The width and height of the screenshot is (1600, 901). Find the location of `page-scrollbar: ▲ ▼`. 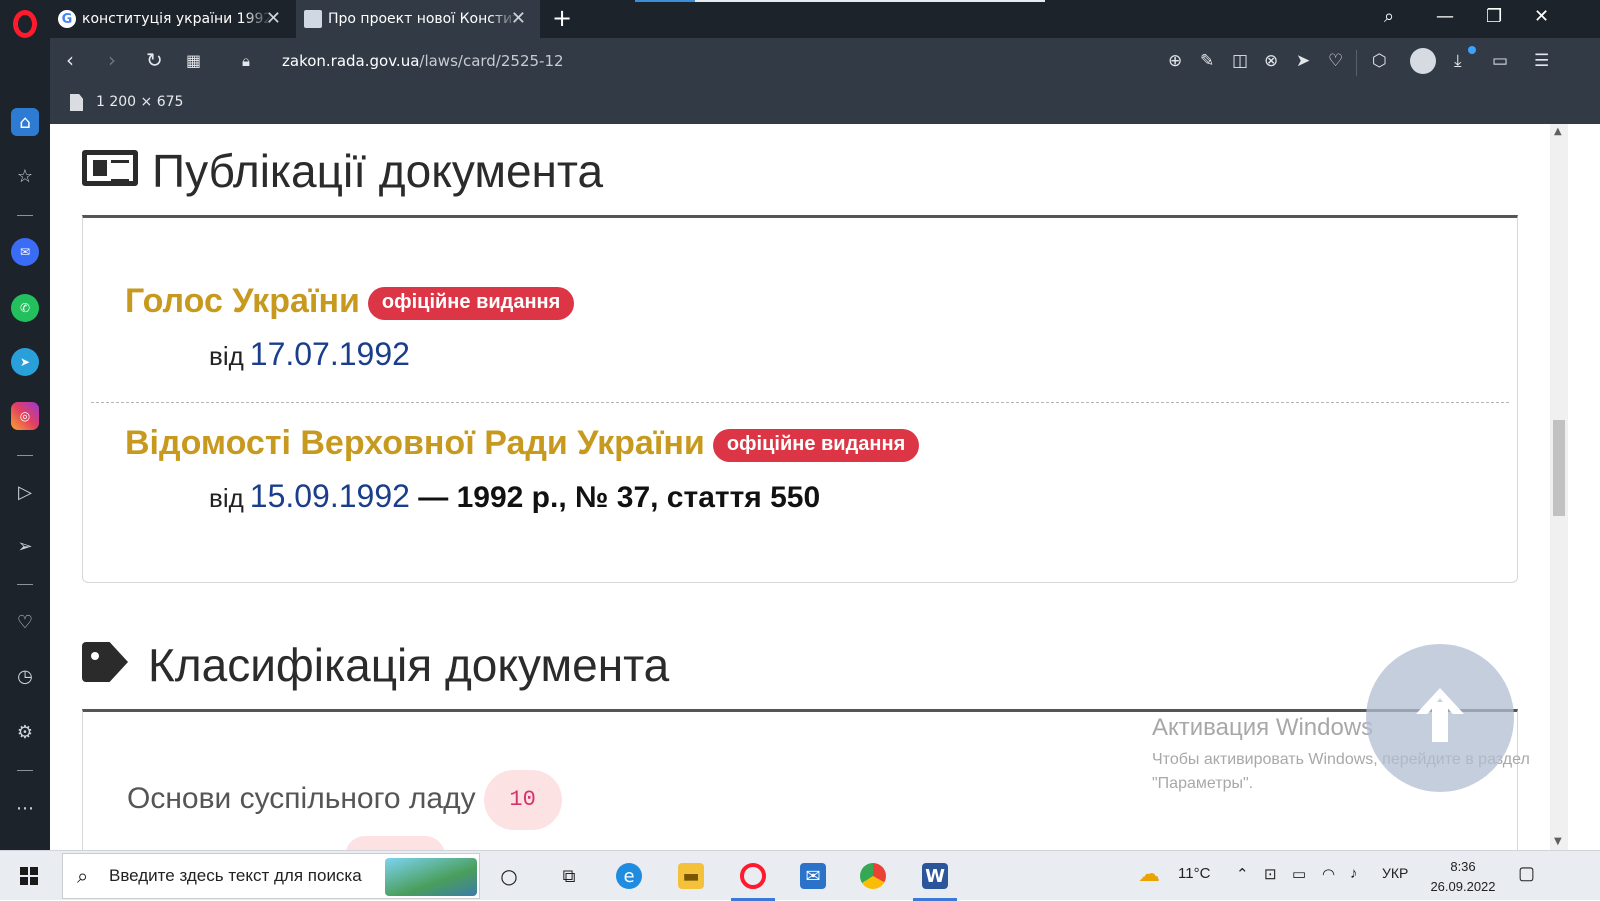

page-scrollbar: ▲ ▼ is located at coordinates (1559, 487).